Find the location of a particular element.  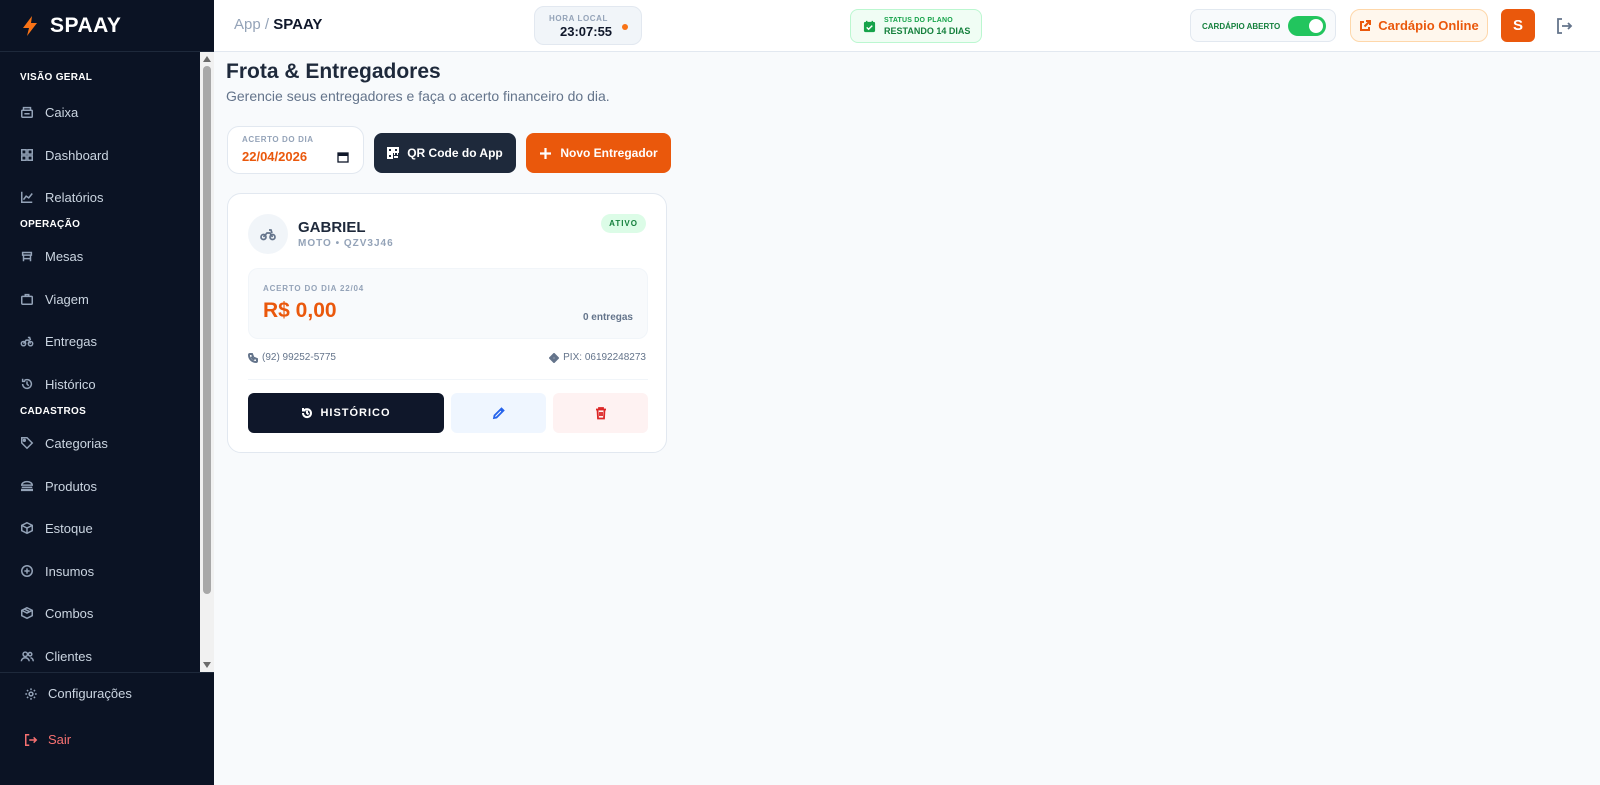

table-icon is located at coordinates (27, 256).